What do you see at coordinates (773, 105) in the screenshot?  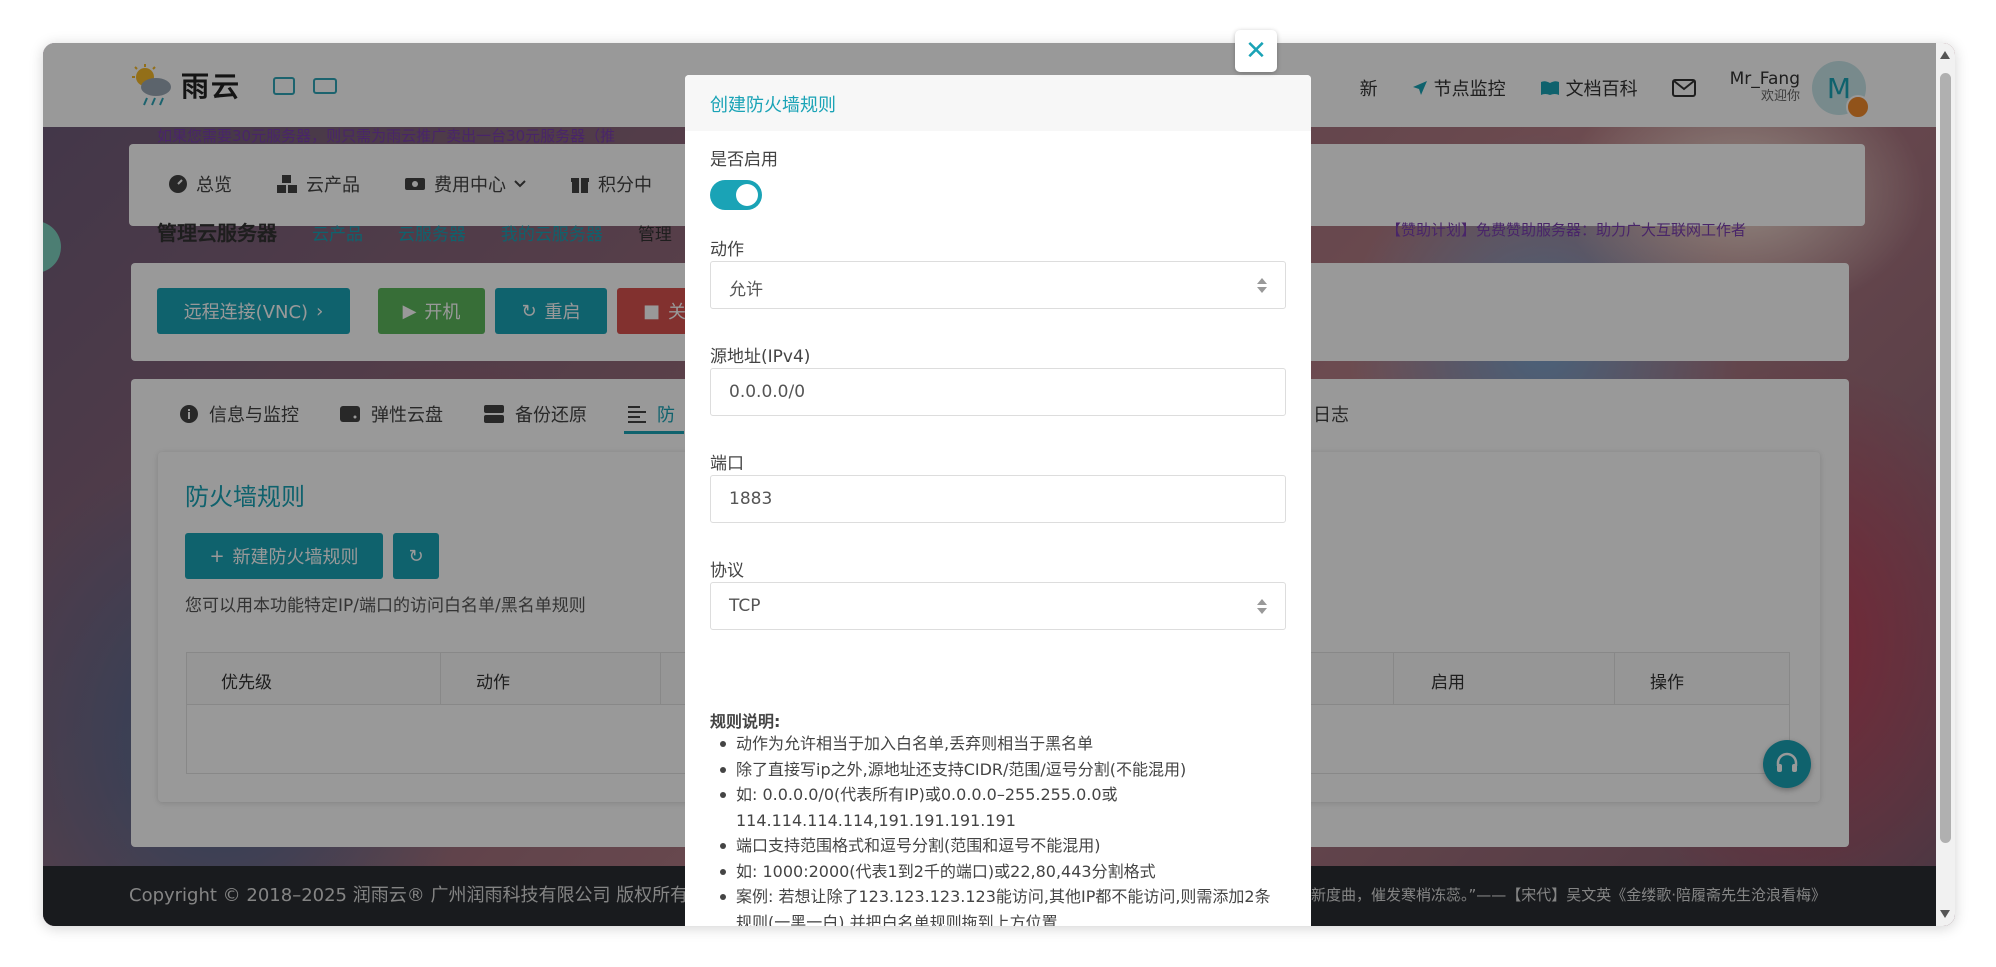 I see `modal-title: 创建防火墙规则` at bounding box center [773, 105].